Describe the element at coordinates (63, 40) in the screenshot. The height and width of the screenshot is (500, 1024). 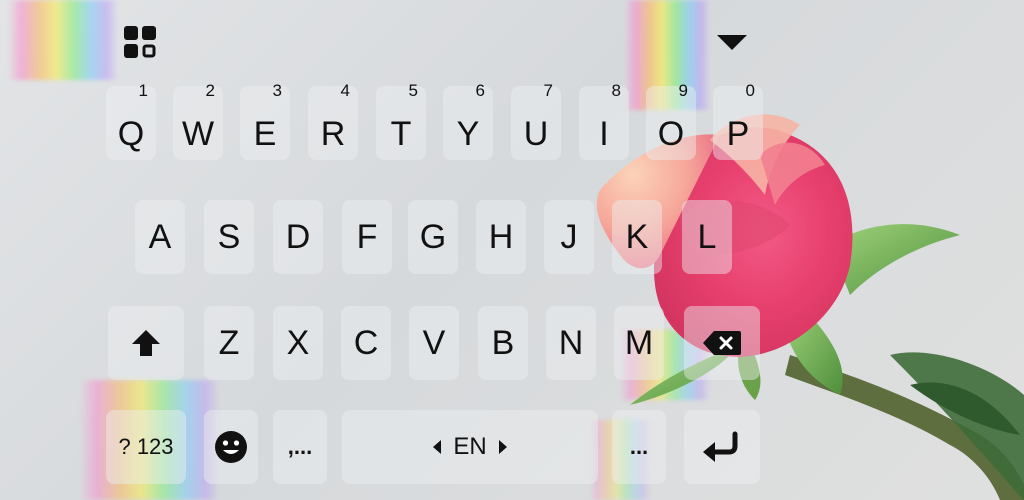
I see `rainbow-streak` at that location.